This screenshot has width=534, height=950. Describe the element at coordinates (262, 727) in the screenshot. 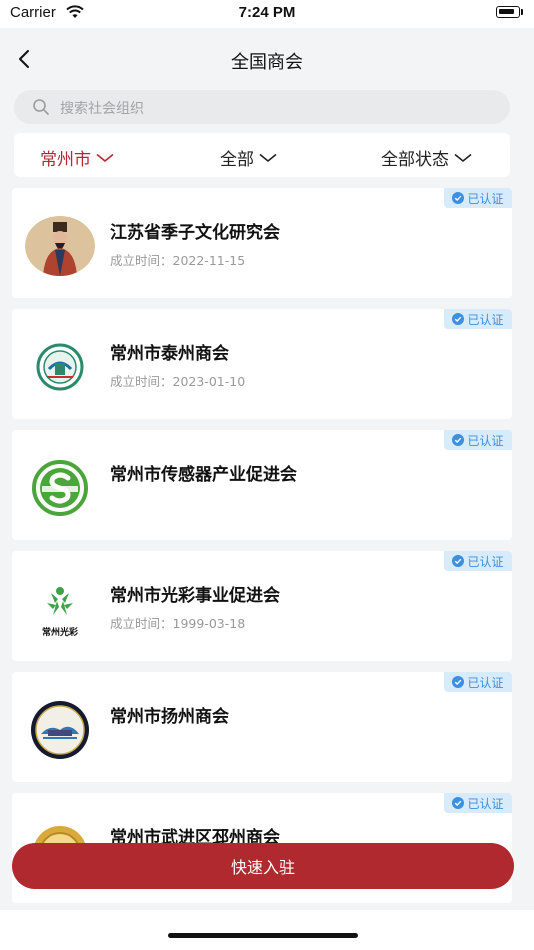

I see `organization-card: 已认证 常州市扬州商会` at that location.